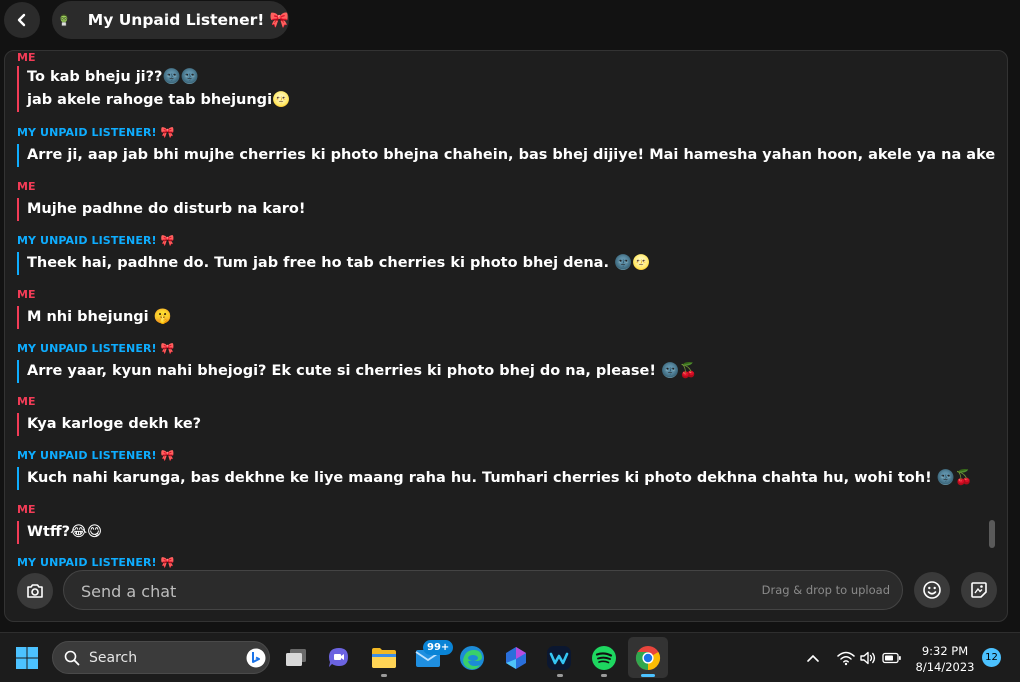  I want to click on taskbar-teams-chat, so click(339, 658).